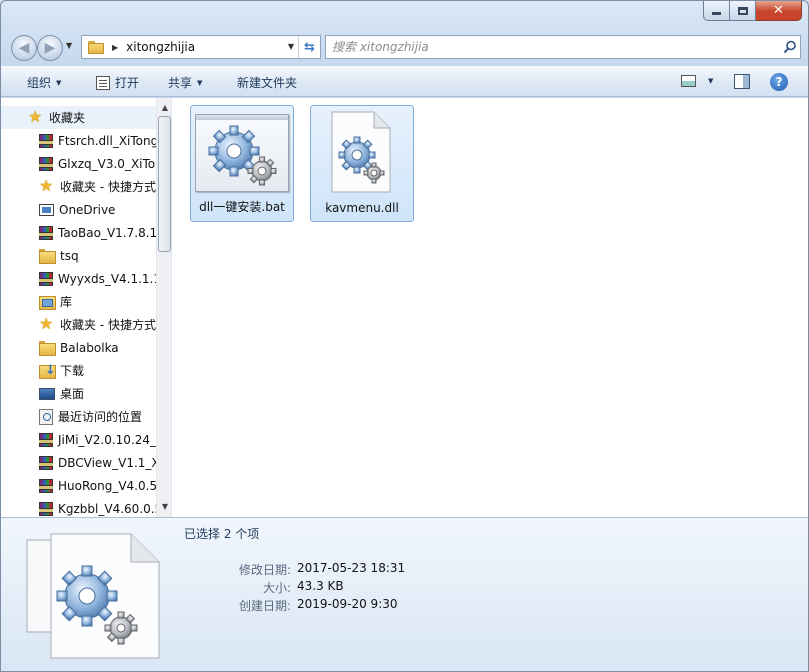 The image size is (809, 672). I want to click on share-button: 共享 ▼, so click(185, 82).